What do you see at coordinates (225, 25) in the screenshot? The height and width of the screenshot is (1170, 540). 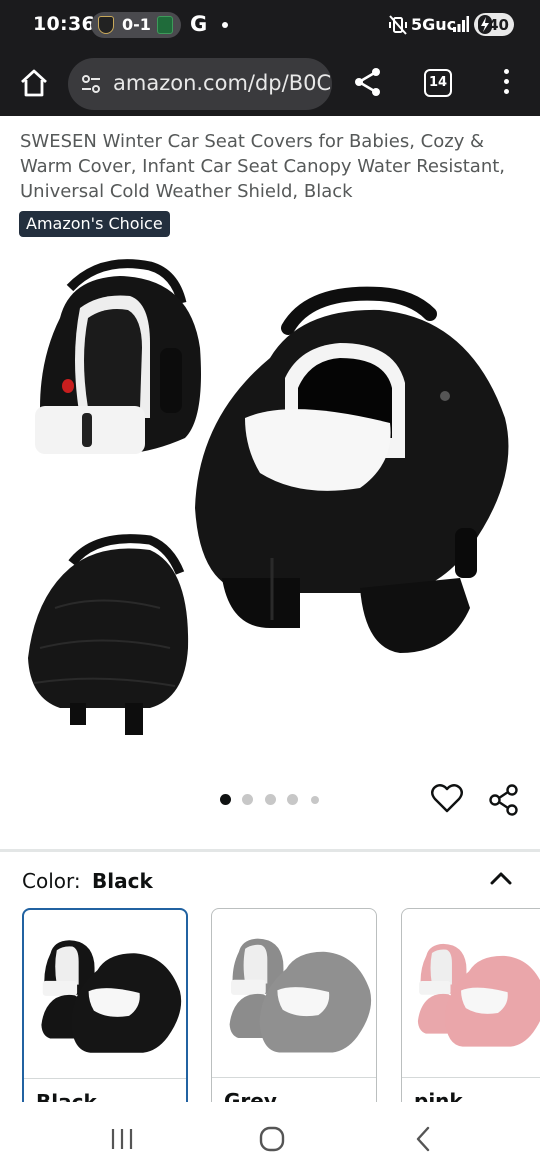 I see `notification-dot-icon` at bounding box center [225, 25].